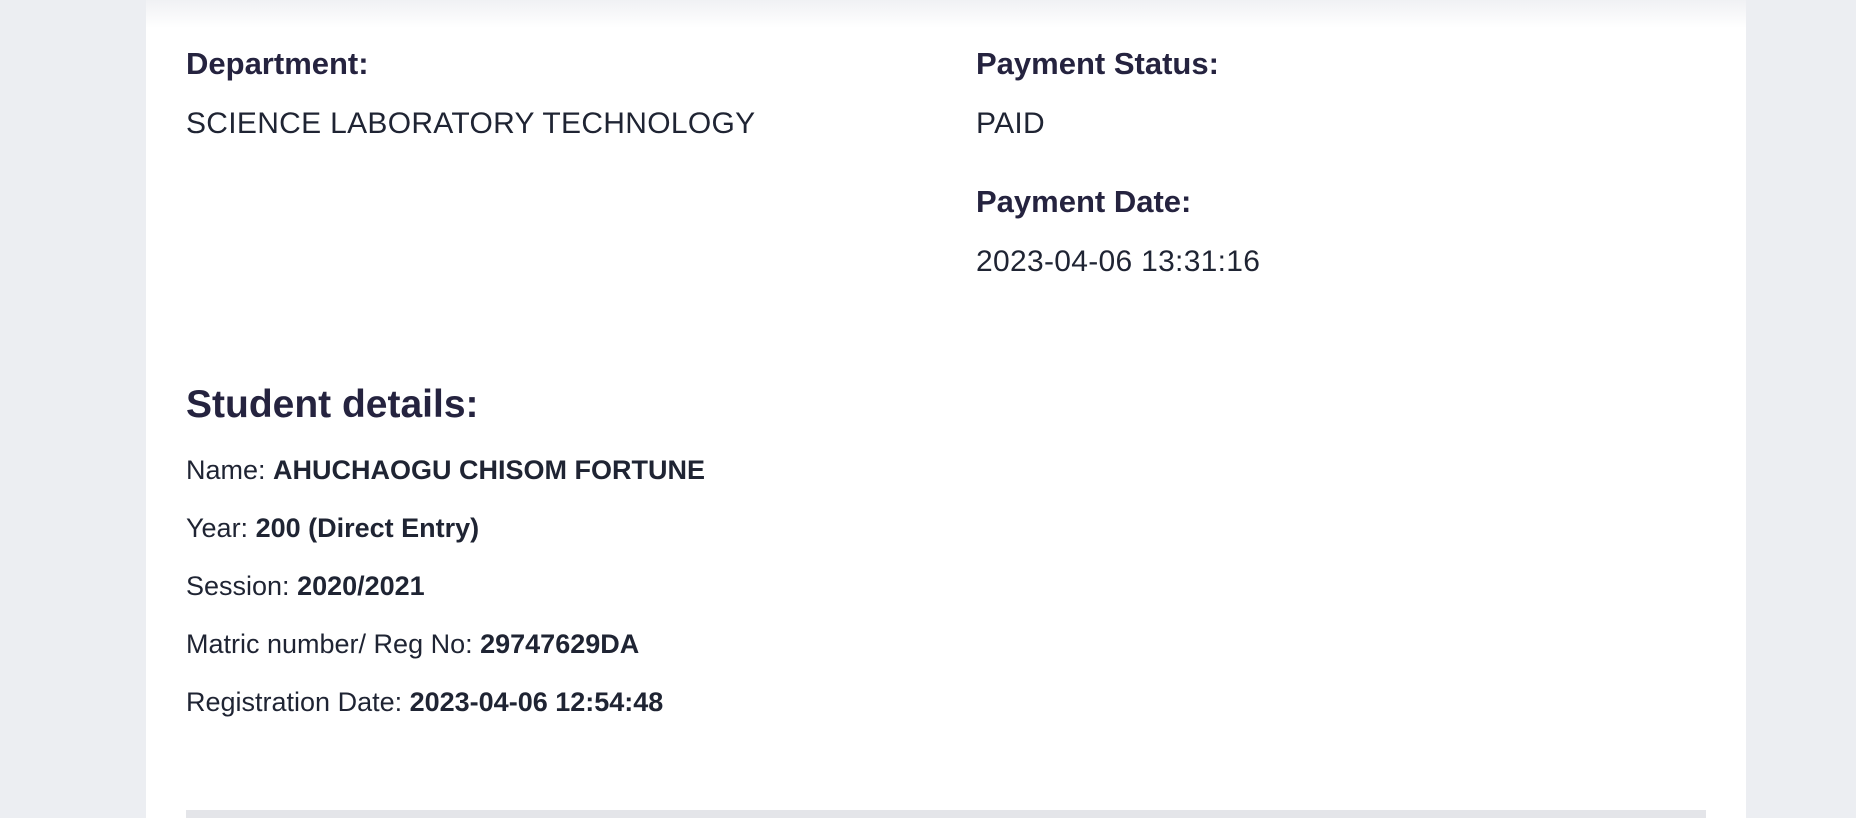 Image resolution: width=1856 pixels, height=818 pixels. I want to click on payment-status-field: Payment Status: PAID, so click(1326, 94).